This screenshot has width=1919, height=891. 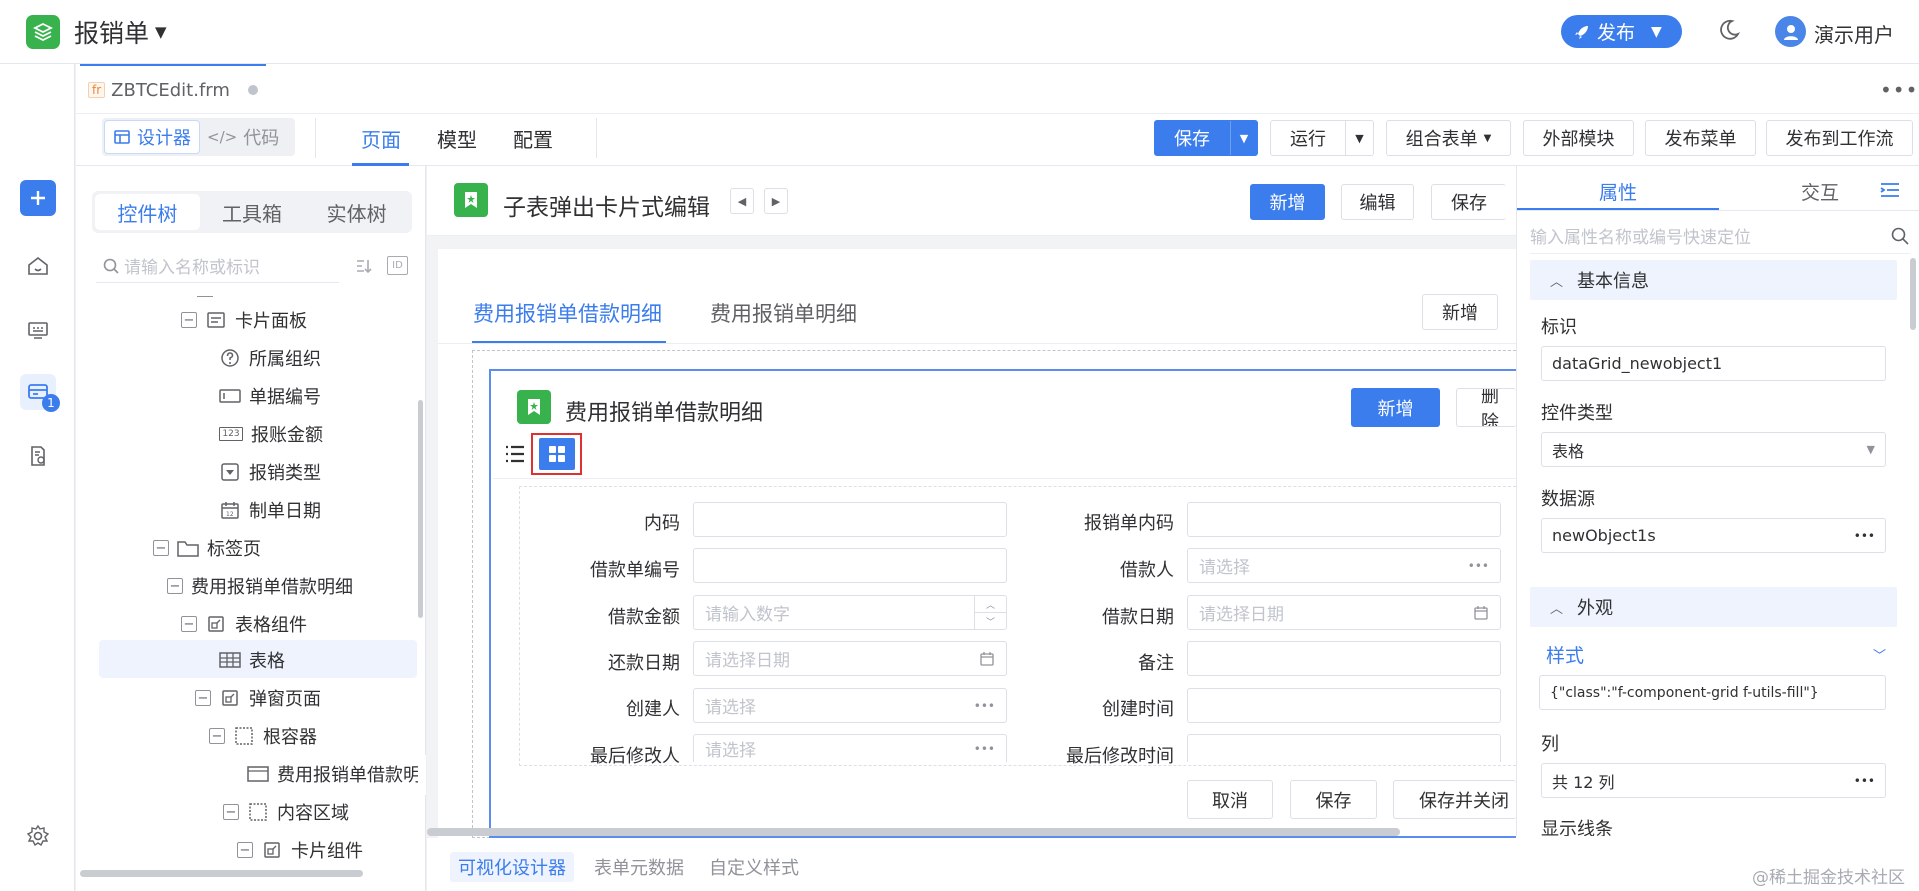 I want to click on tree-search-input: 请输入名称或标识, so click(x=217, y=266).